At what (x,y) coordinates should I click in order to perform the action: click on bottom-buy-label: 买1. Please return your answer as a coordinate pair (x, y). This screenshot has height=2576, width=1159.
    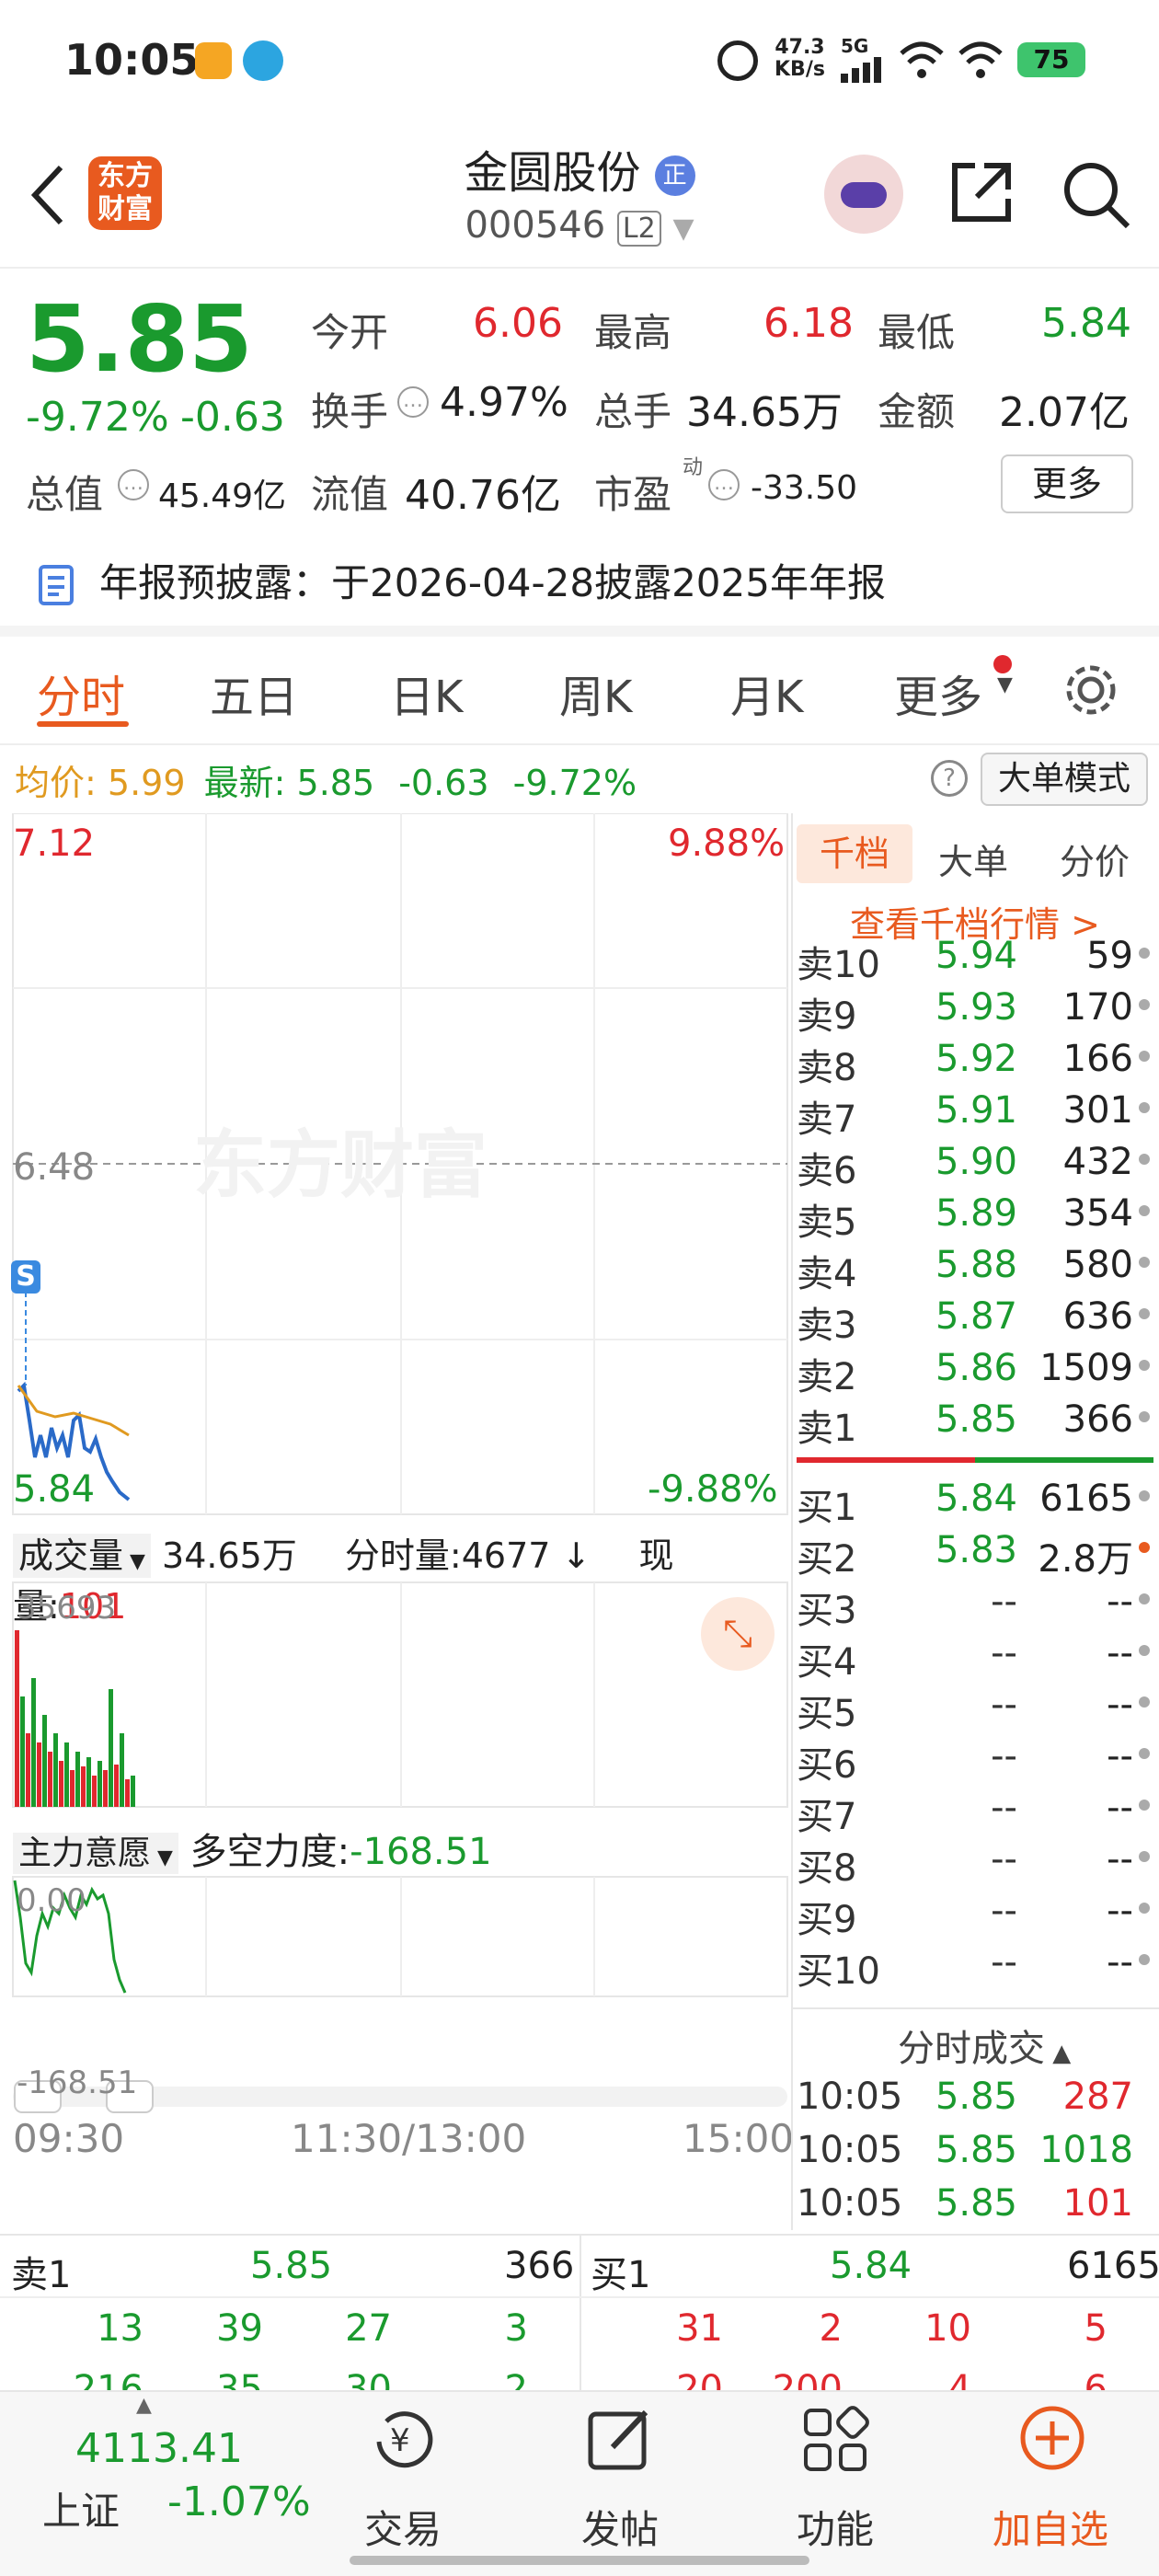
    Looking at the image, I should click on (621, 2275).